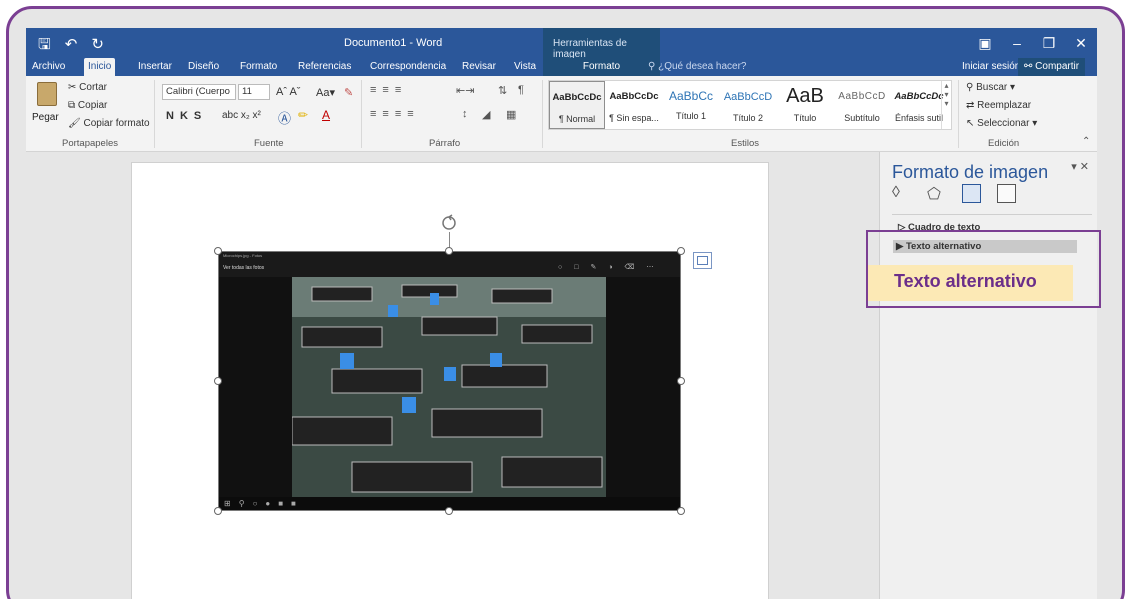 The height and width of the screenshot is (599, 1131). I want to click on restore-button: ❐, so click(1049, 43).